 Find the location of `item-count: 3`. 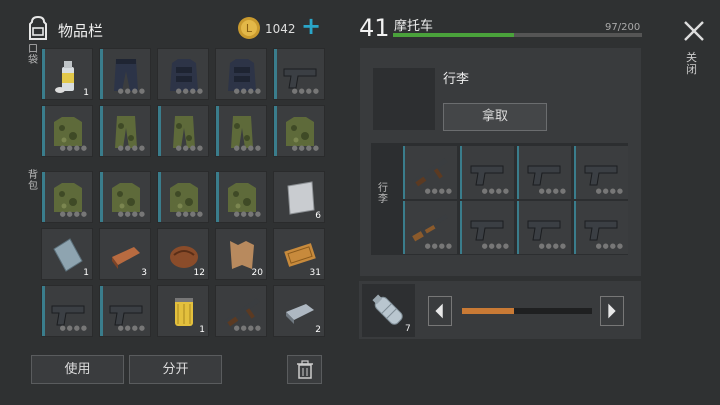

item-count: 3 is located at coordinates (144, 273).